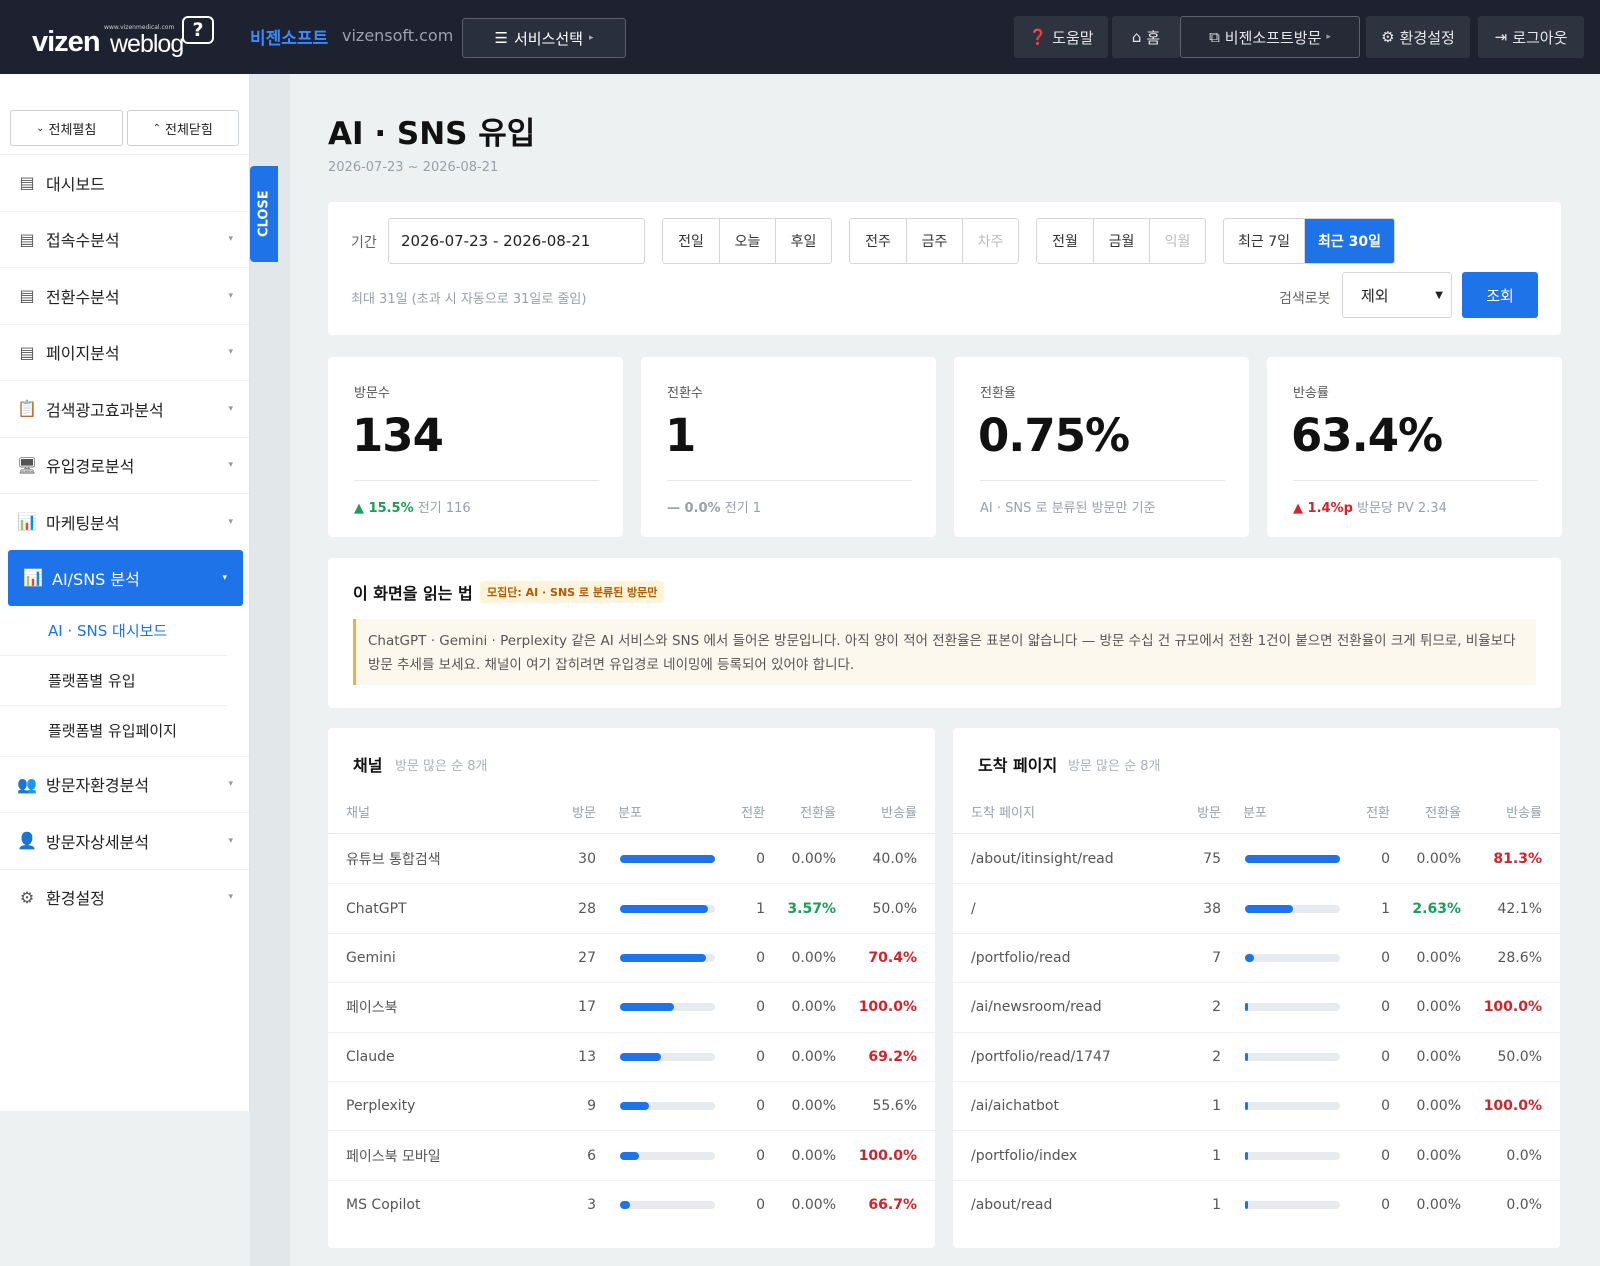 The width and height of the screenshot is (1600, 1266). What do you see at coordinates (1388, 37) in the screenshot?
I see `gear-icon: ⚙` at bounding box center [1388, 37].